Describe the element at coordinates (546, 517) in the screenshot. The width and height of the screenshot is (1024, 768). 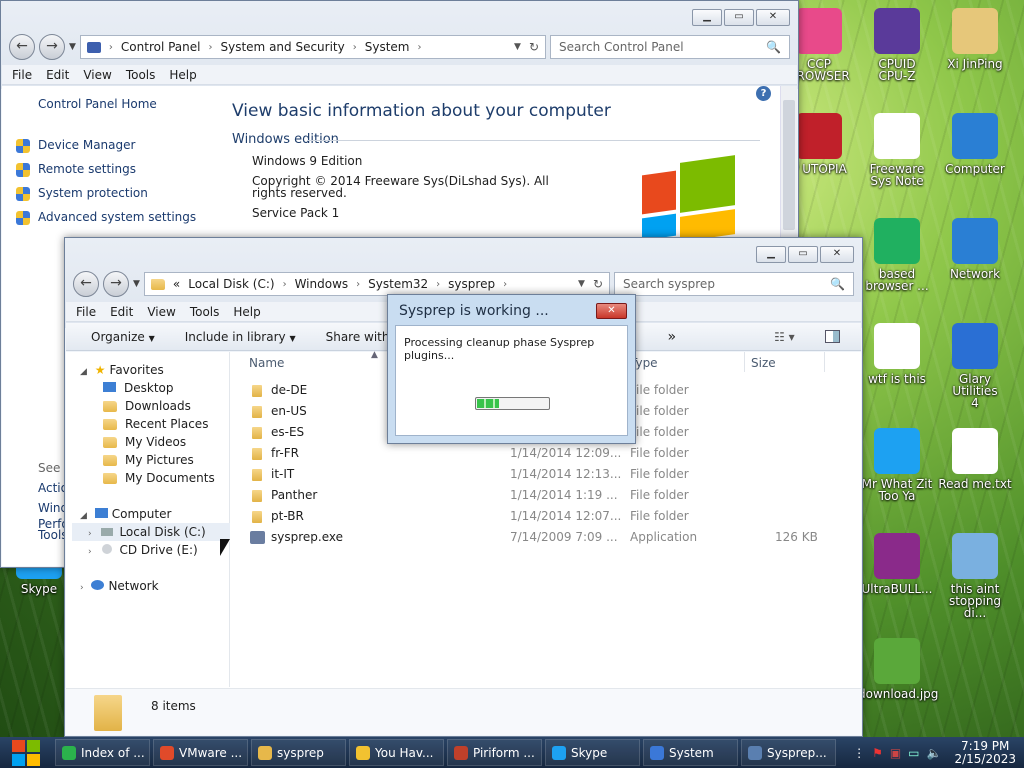
I see `file-row: pt-BR 1/14/2014 12:07... File folder` at that location.